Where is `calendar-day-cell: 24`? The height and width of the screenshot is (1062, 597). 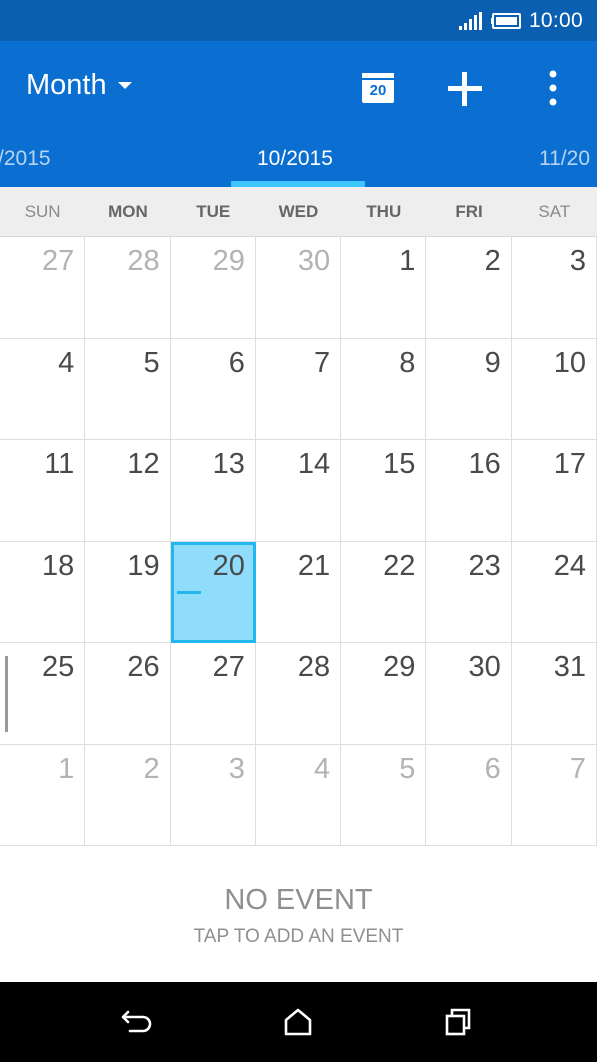
calendar-day-cell: 24 is located at coordinates (554, 592).